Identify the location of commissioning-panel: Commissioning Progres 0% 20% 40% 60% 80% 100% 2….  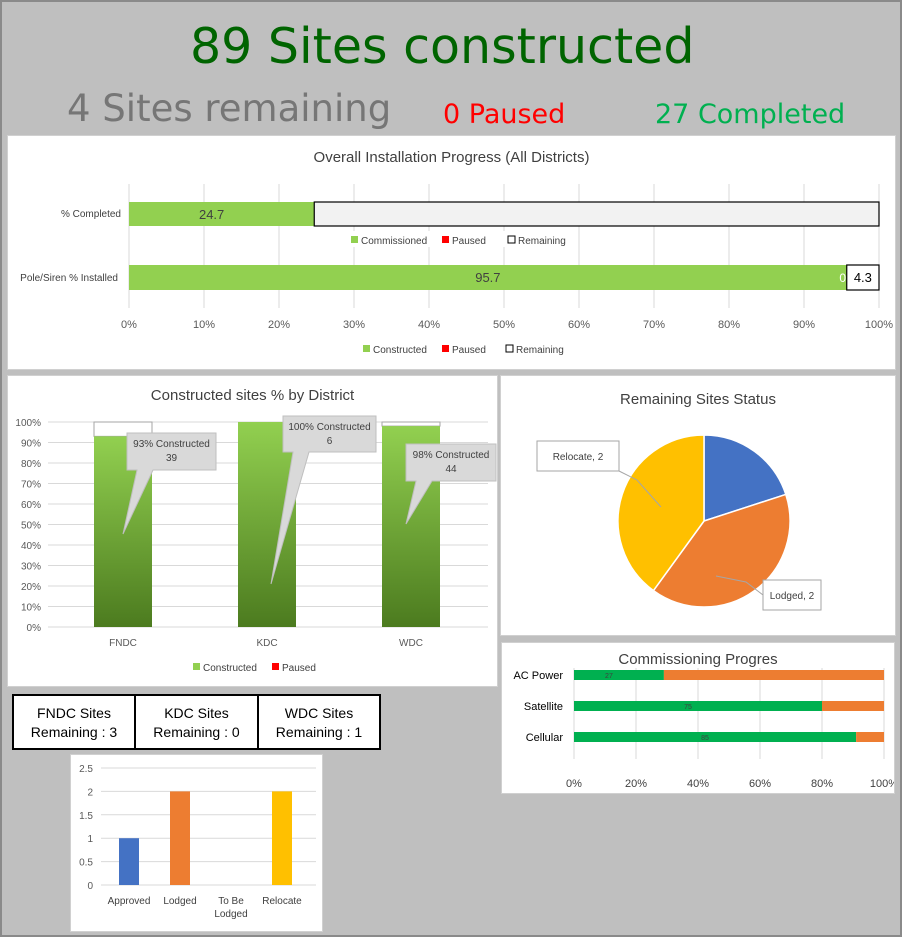
(699, 718).